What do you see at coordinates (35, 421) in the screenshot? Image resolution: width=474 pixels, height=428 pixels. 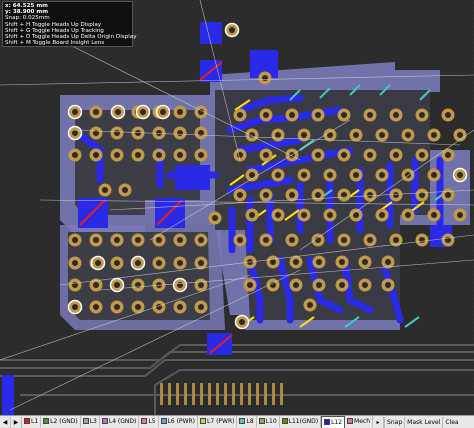 I see `layer-tab-label: L1` at bounding box center [35, 421].